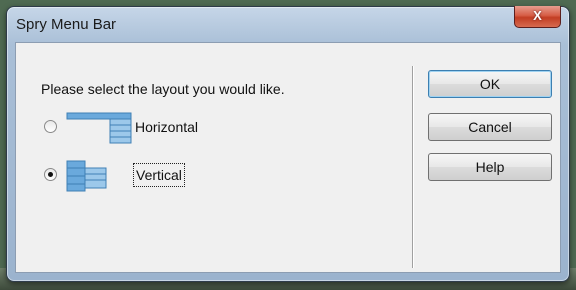  I want to click on vertical-radio, so click(50, 174).